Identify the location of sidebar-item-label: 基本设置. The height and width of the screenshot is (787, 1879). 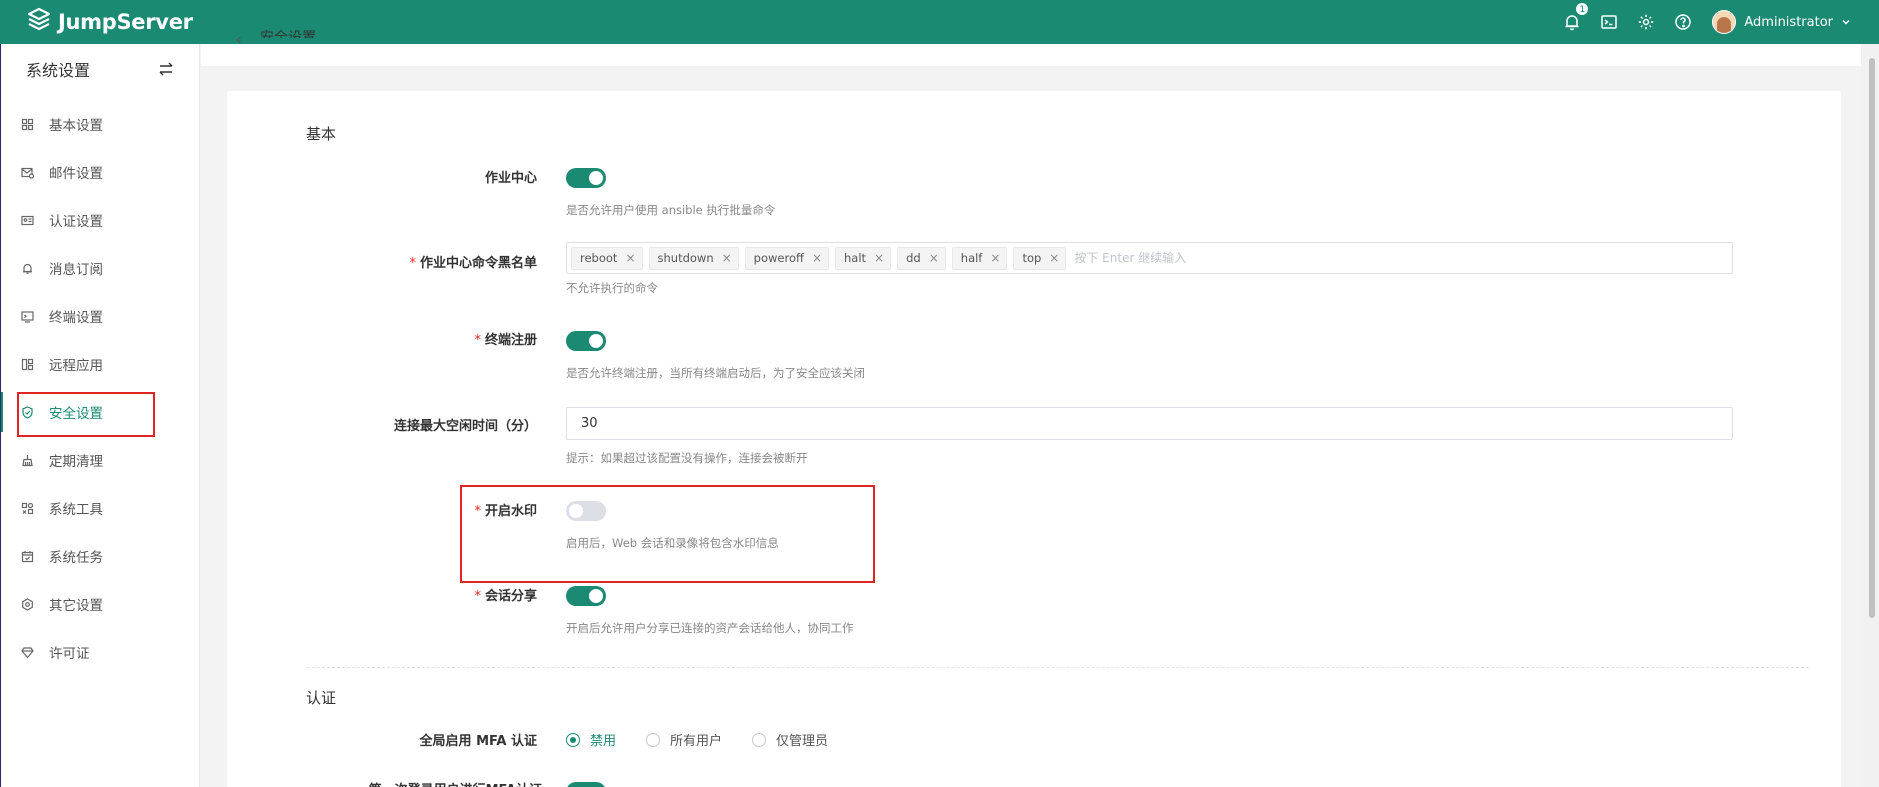
(76, 126).